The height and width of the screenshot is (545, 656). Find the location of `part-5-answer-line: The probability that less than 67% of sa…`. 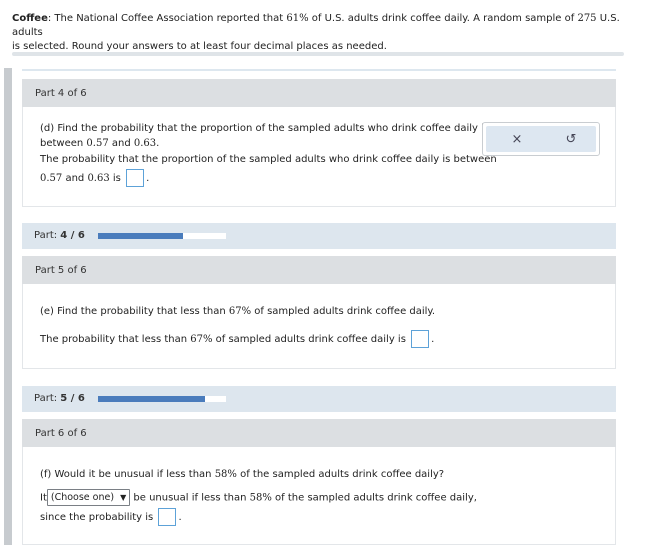

part-5-answer-line: The probability that less than 67% of sa… is located at coordinates (237, 339).